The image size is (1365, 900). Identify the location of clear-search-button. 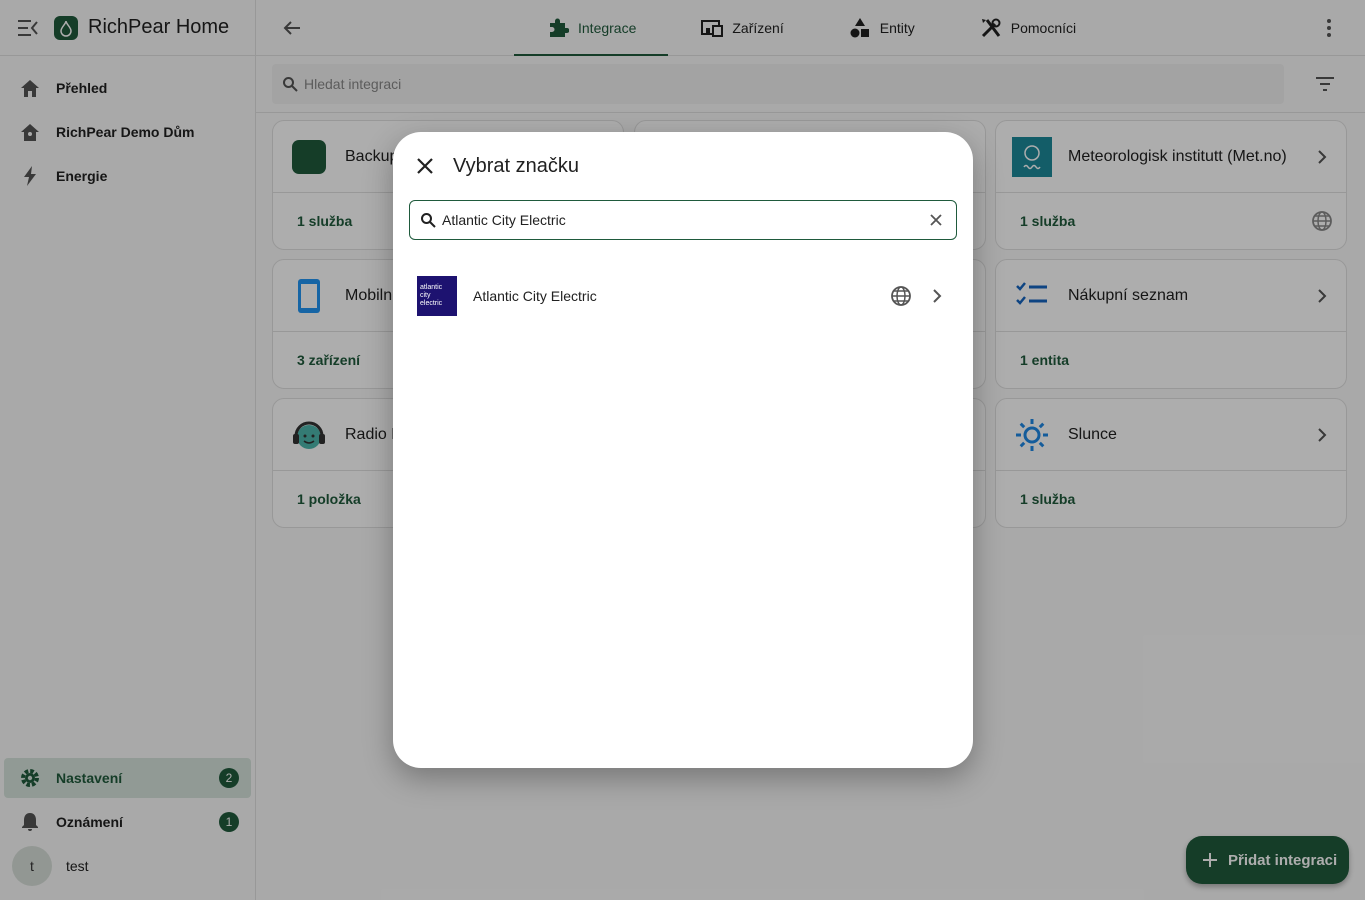
(936, 220).